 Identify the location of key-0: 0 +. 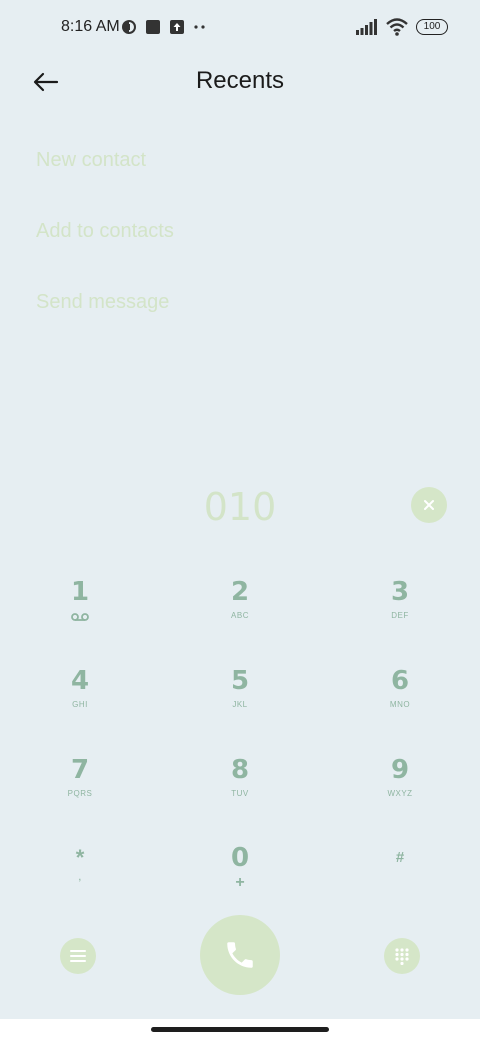
(240, 881).